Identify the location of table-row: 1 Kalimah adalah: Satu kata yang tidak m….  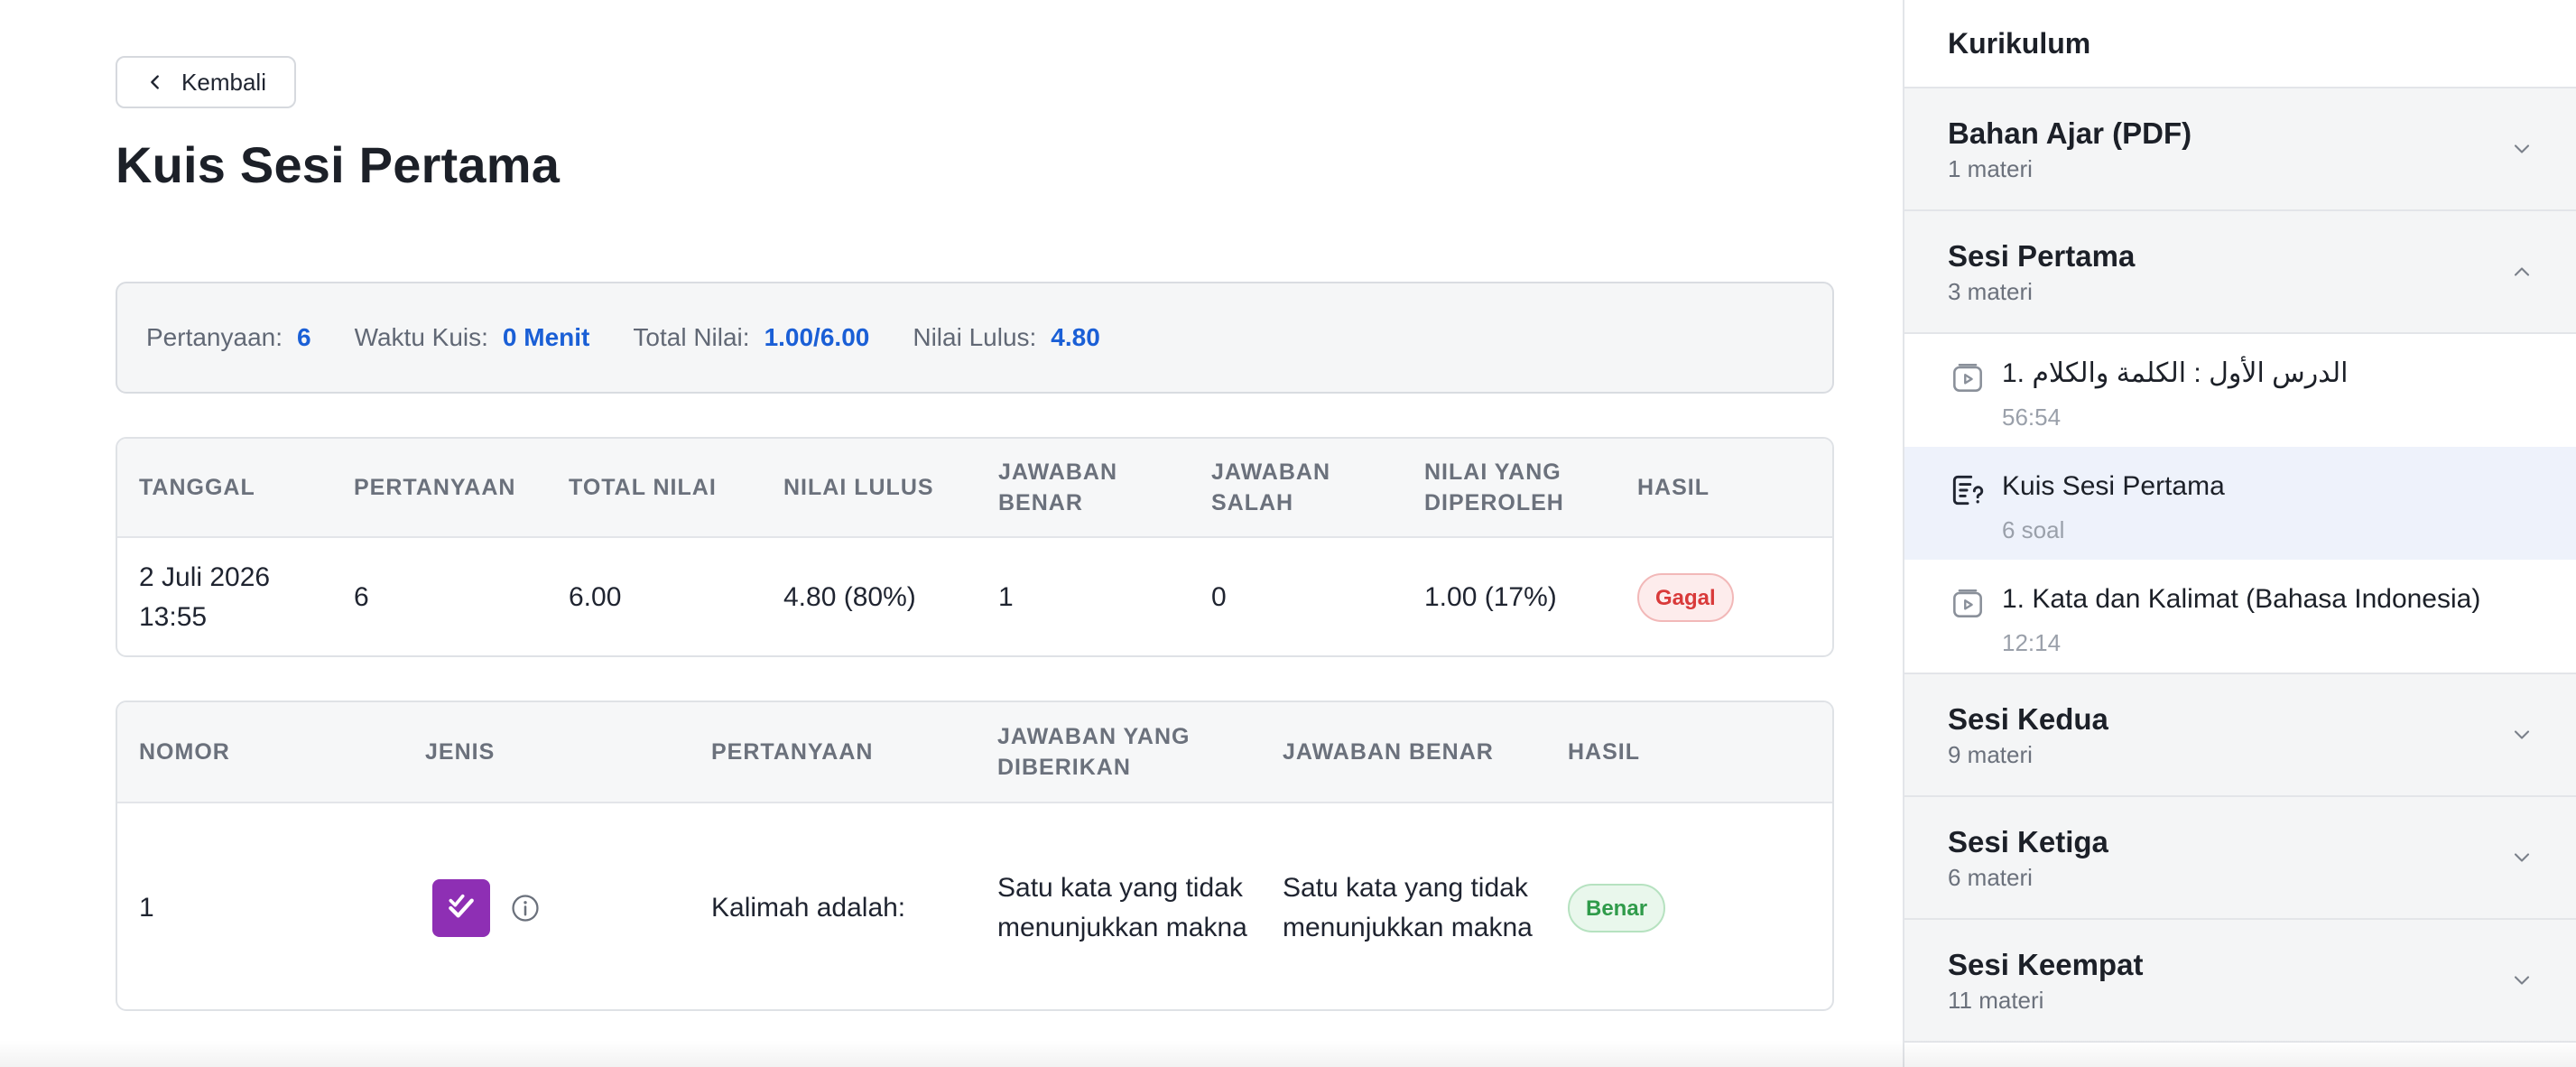
(975, 906).